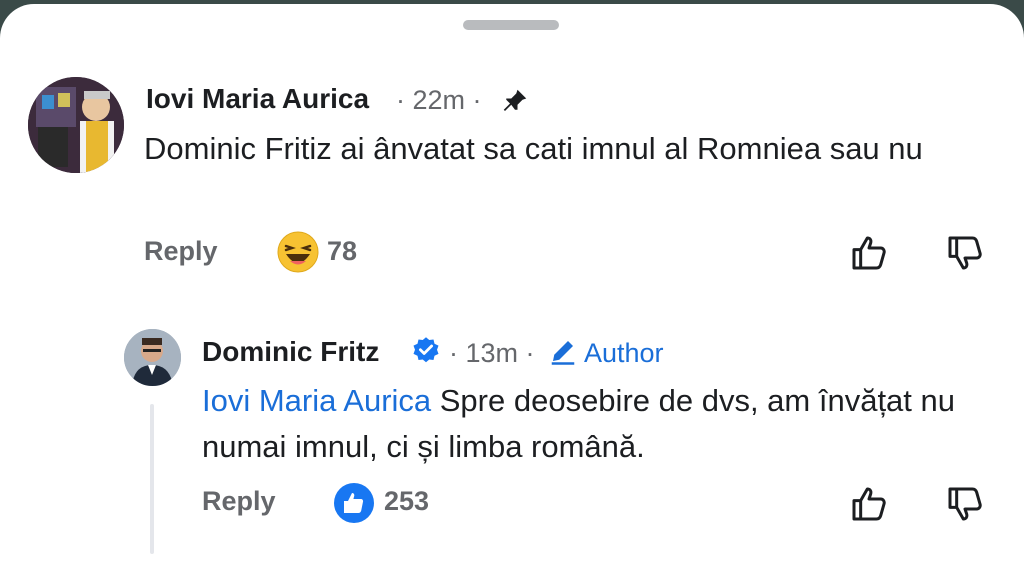  I want to click on avatar, so click(76, 125).